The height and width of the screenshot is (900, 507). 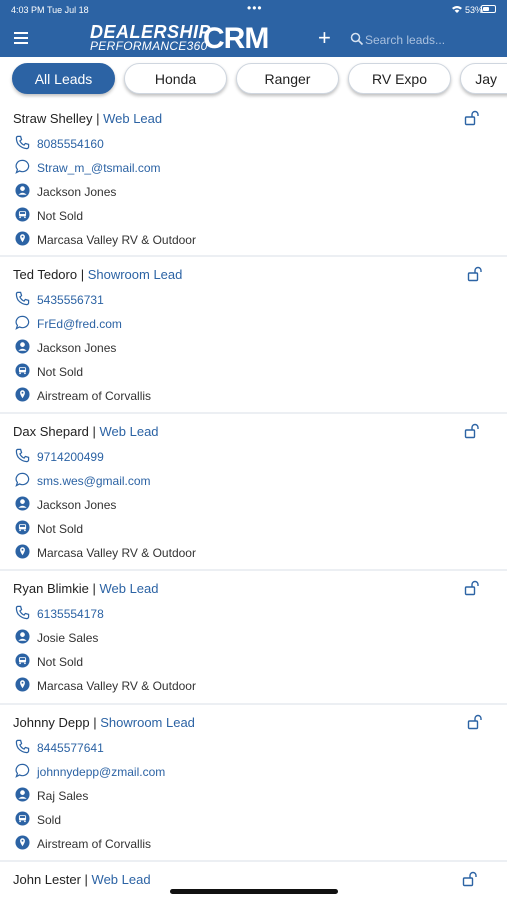 What do you see at coordinates (175, 78) in the screenshot?
I see `tab-honda: Honda` at bounding box center [175, 78].